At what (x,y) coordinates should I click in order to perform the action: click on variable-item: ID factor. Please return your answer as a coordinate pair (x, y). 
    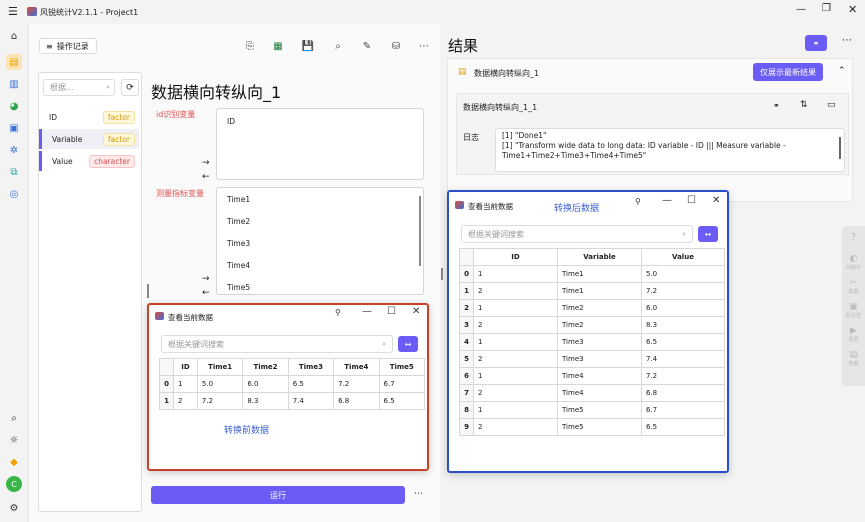
    Looking at the image, I should click on (89, 117).